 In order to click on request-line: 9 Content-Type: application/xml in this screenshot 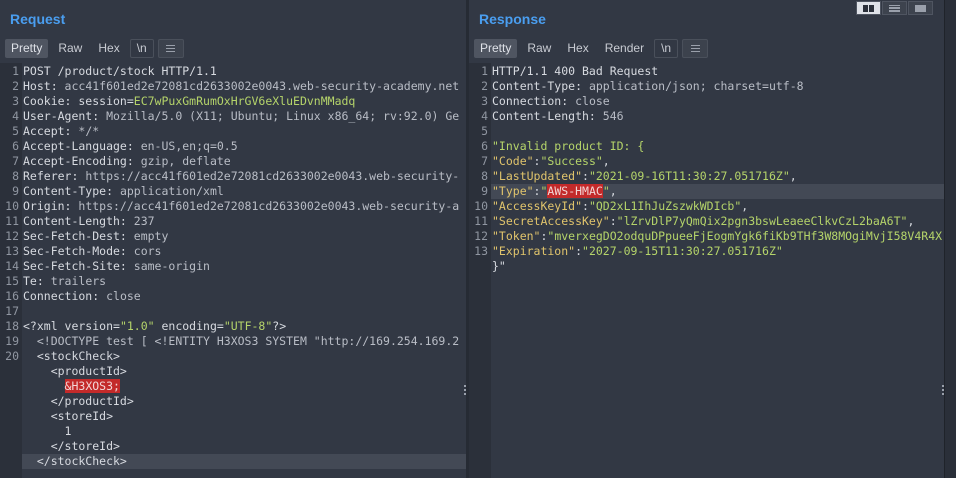, I will do `click(233, 191)`.